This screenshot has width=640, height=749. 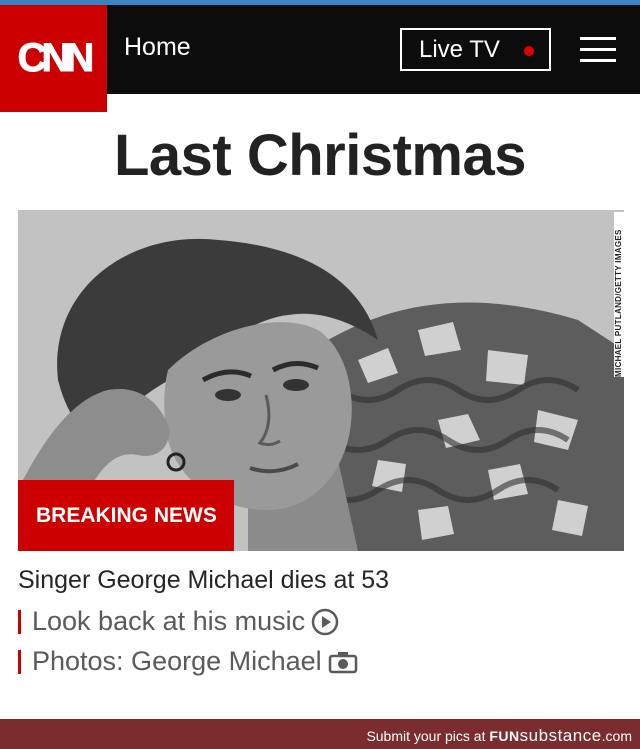 I want to click on camera-icon, so click(x=342, y=662).